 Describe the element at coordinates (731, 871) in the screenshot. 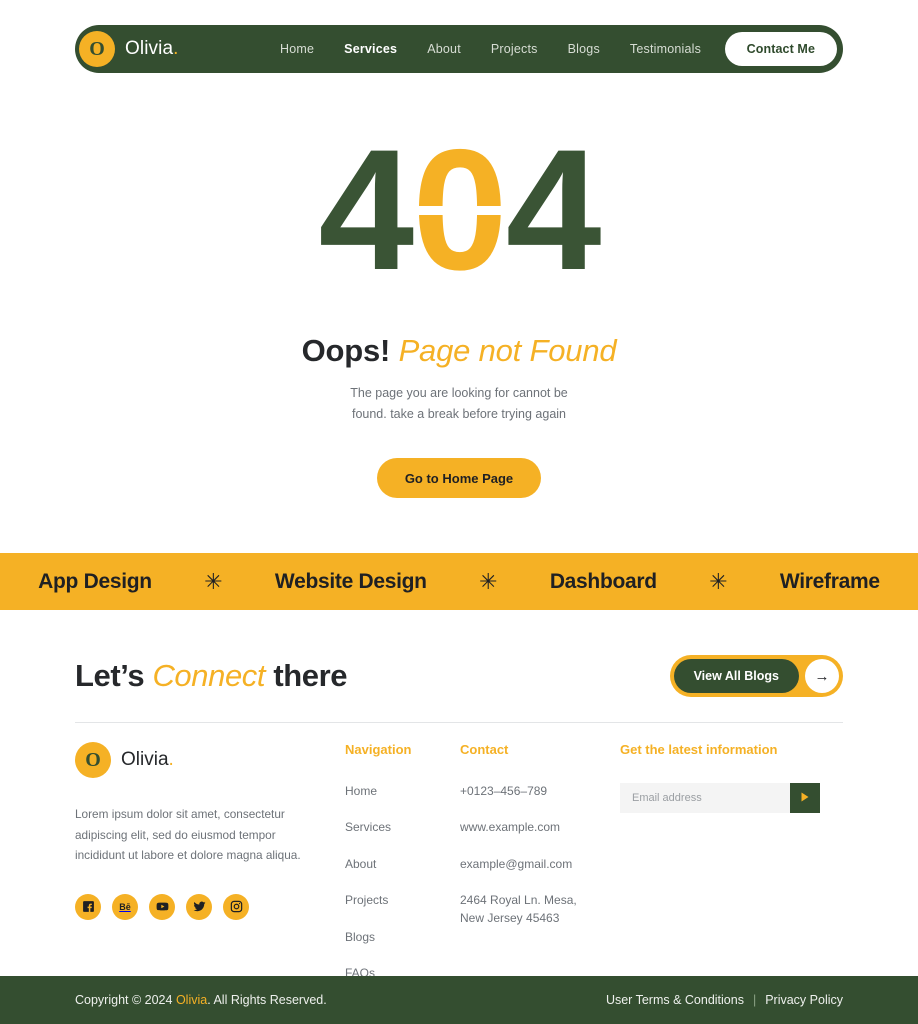

I see `footer-newsletter-column: Get the latest information` at that location.